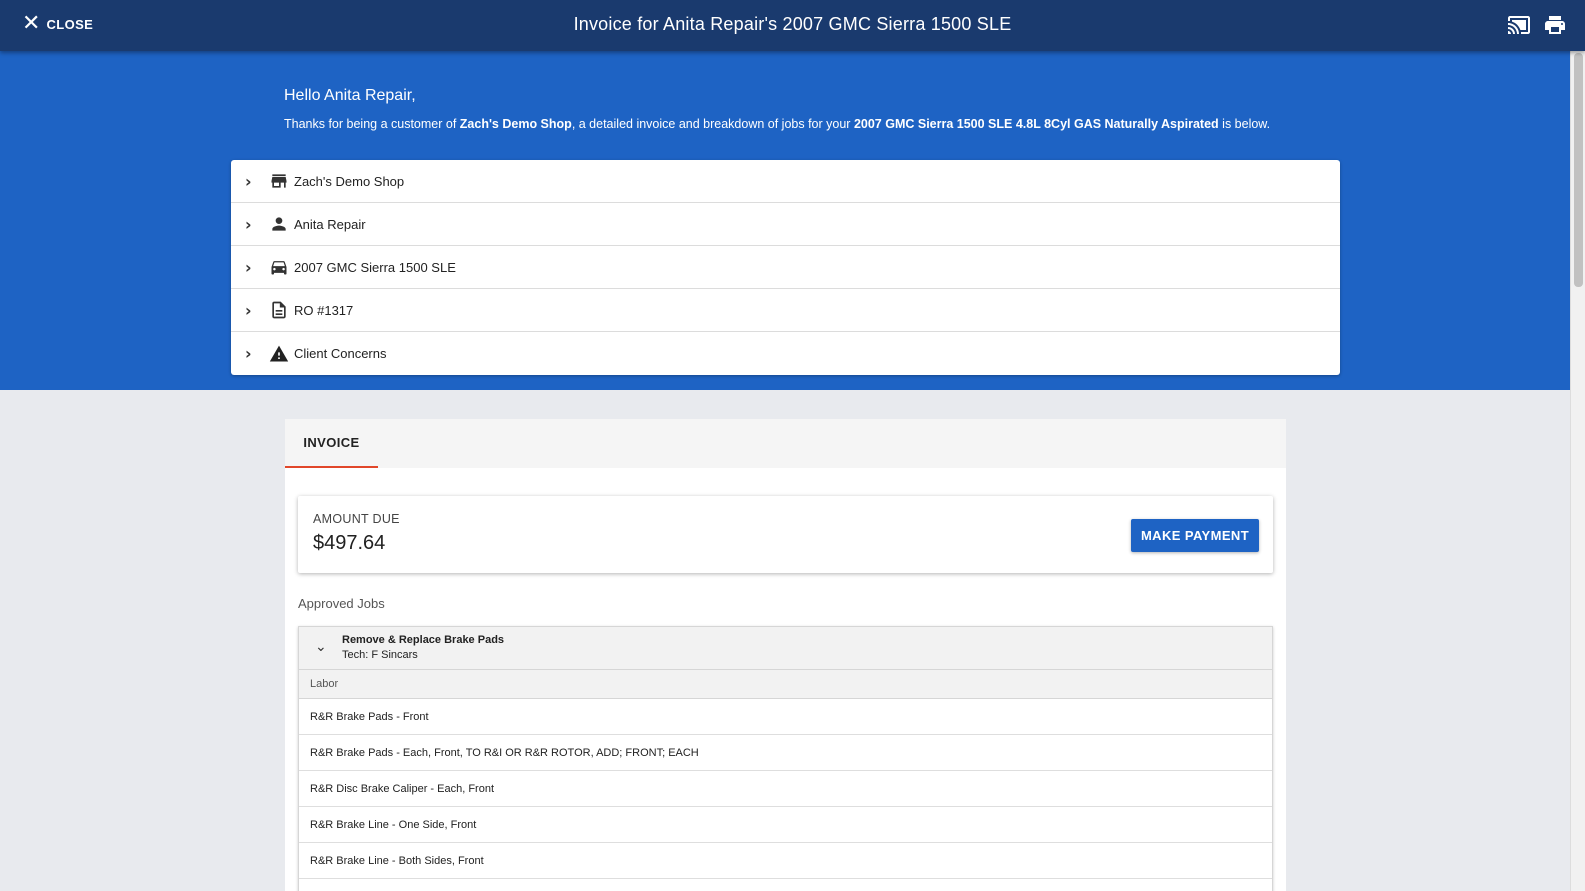  Describe the element at coordinates (785, 353) in the screenshot. I see `accordion-item-concerns: › Client Concerns` at that location.